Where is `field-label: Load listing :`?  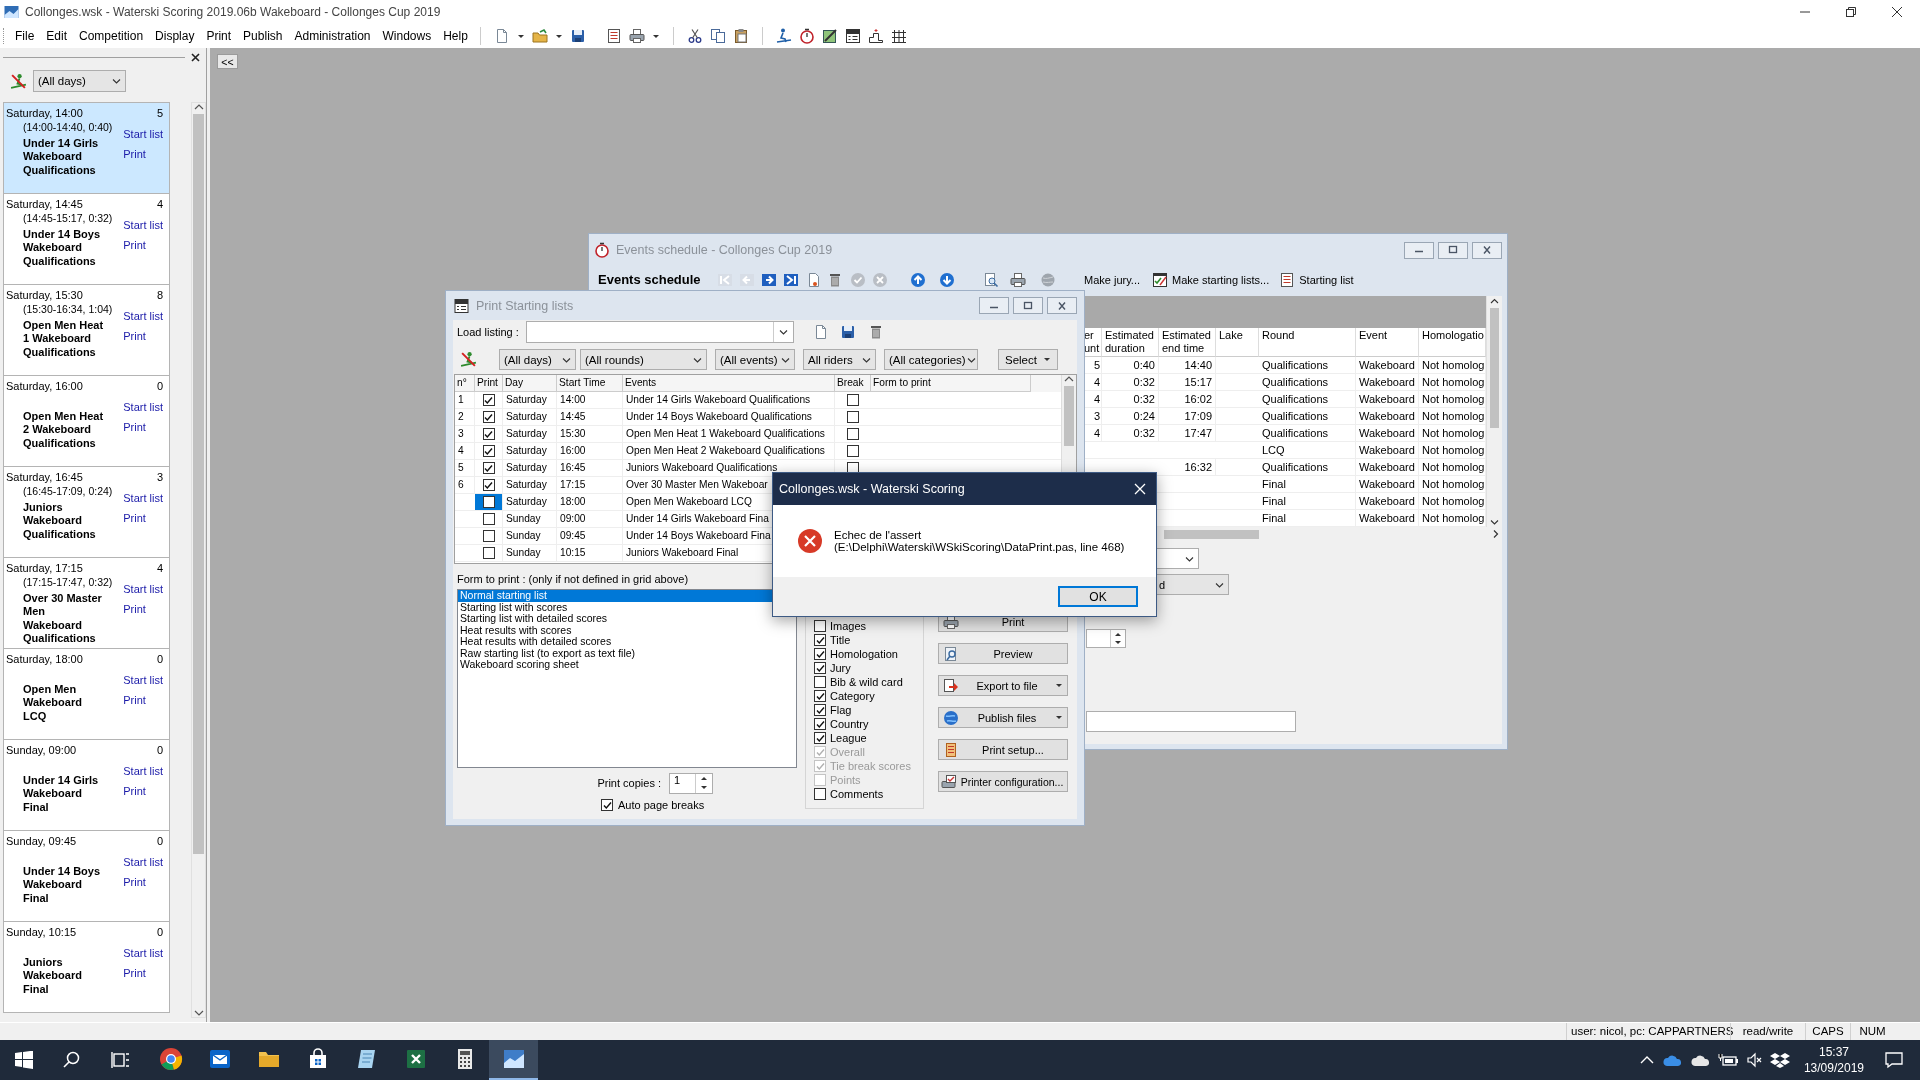
field-label: Load listing : is located at coordinates (488, 332).